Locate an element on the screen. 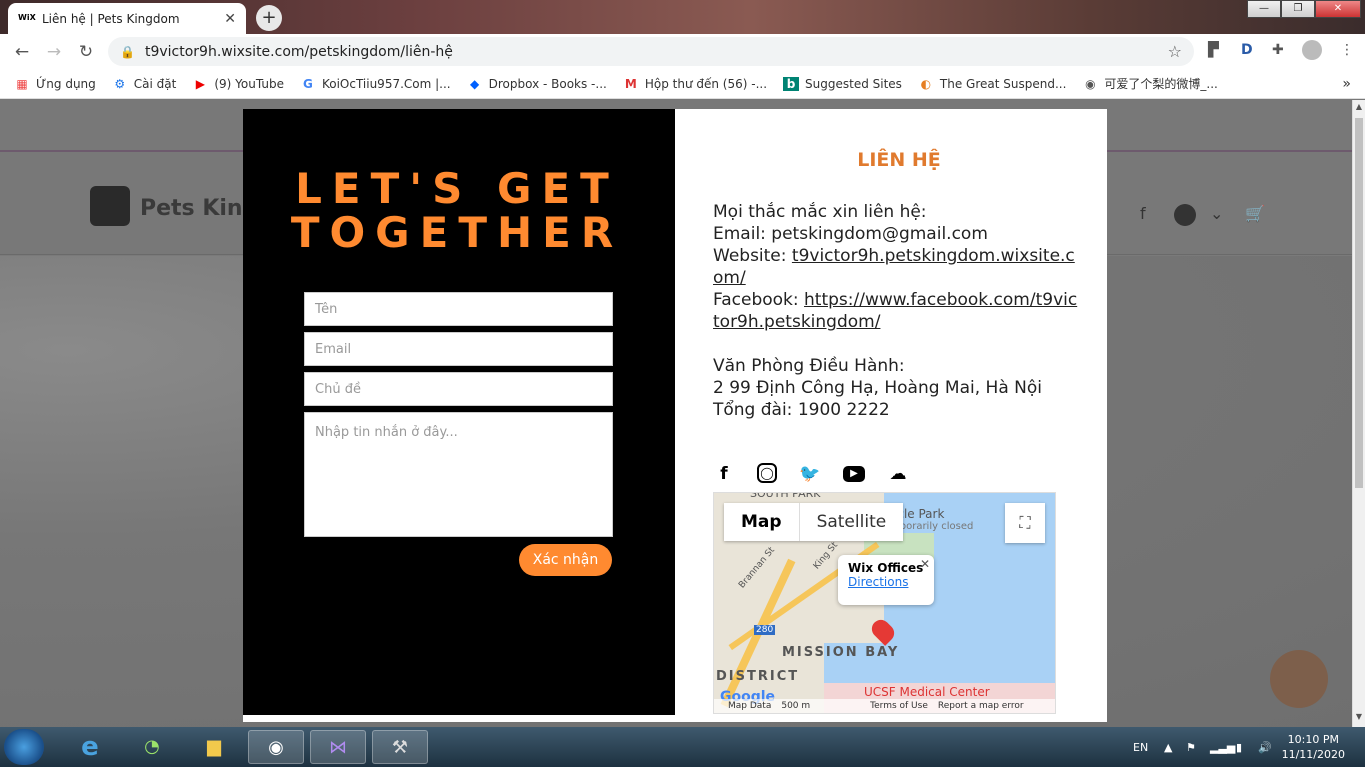 The width and height of the screenshot is (1365, 767). volume-icon: 🔊 is located at coordinates (1265, 747).